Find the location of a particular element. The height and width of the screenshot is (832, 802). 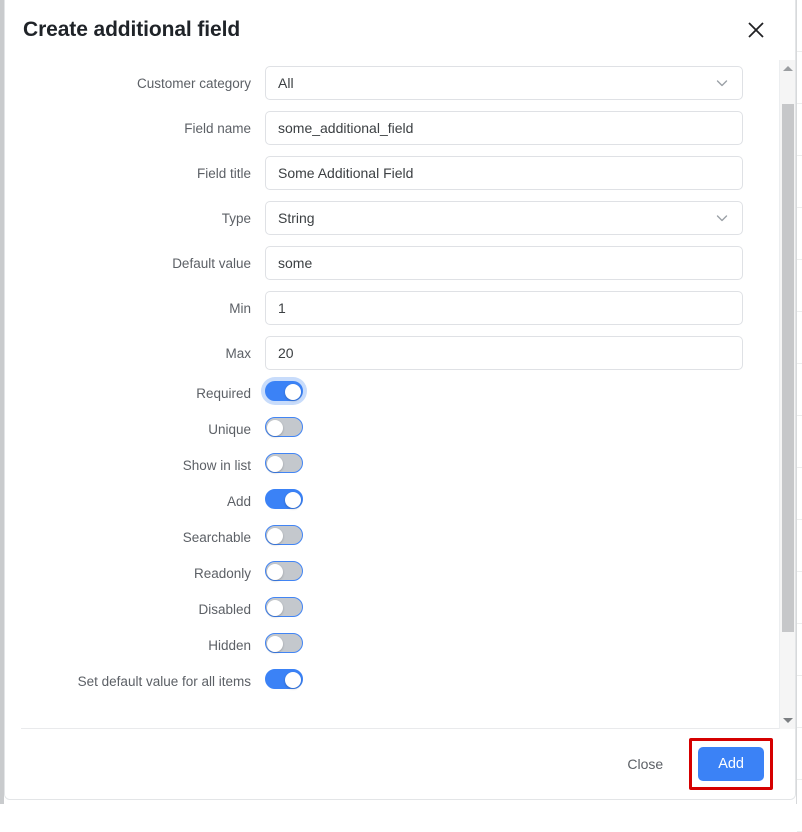

field-control: 1 is located at coordinates (522, 308).